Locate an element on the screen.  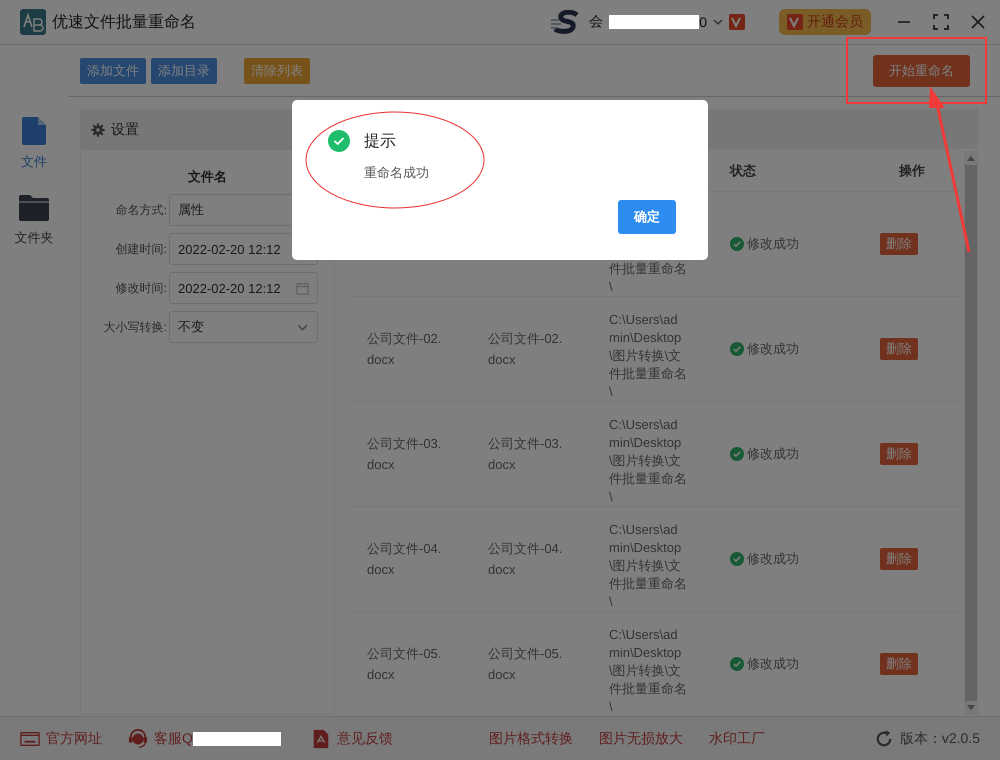
settings-title: 设置 is located at coordinates (125, 130).